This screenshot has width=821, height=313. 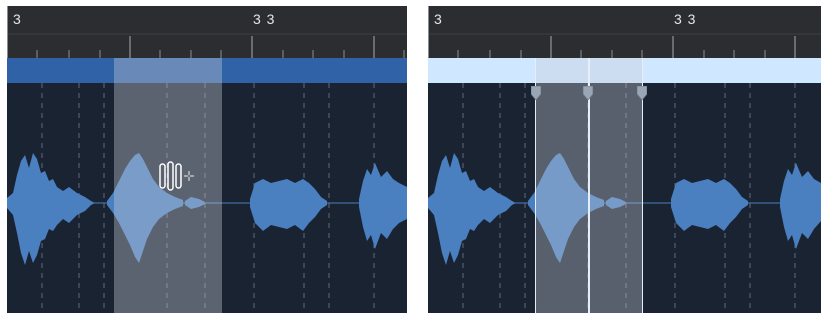 I want to click on selection-start-marker-icon, so click(x=536, y=93).